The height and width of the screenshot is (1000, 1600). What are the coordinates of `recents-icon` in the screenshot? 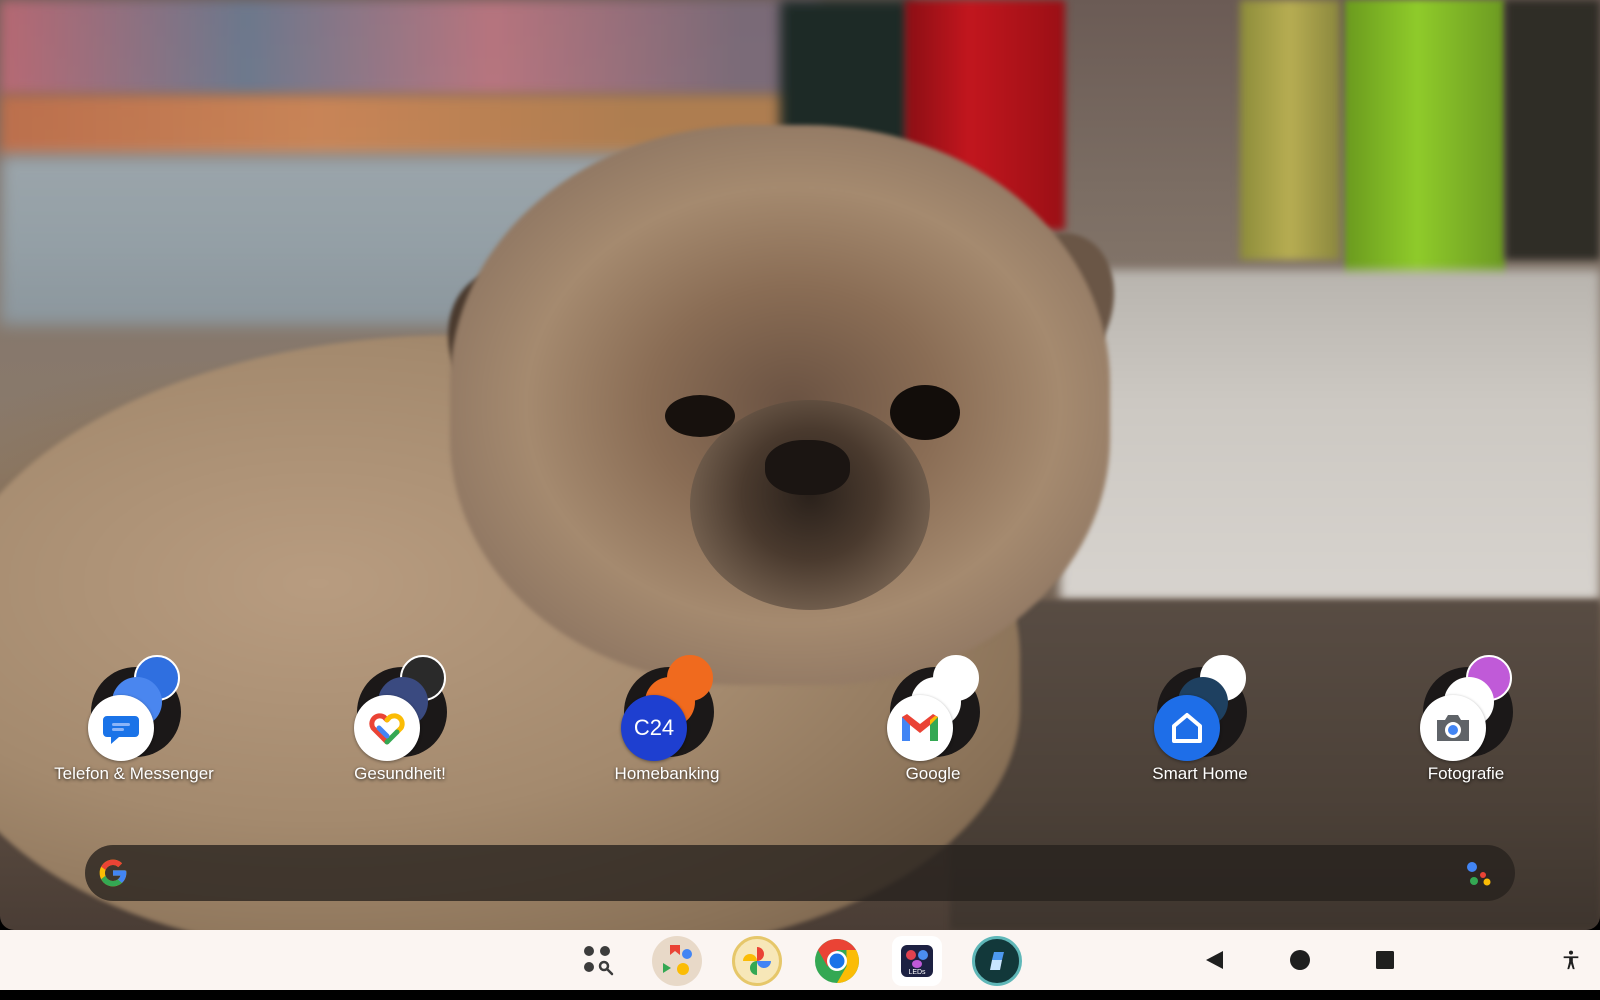 It's located at (1385, 960).